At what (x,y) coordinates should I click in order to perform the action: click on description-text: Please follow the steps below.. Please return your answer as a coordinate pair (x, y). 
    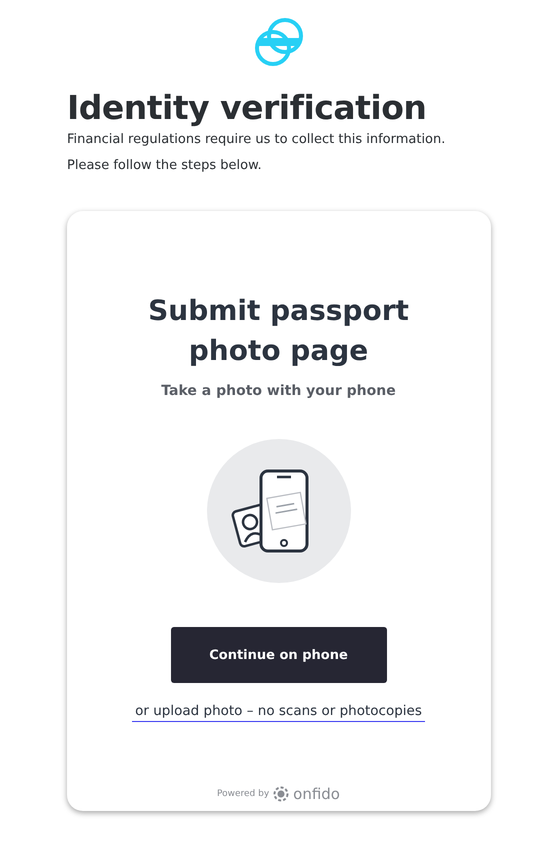
    Looking at the image, I should click on (165, 166).